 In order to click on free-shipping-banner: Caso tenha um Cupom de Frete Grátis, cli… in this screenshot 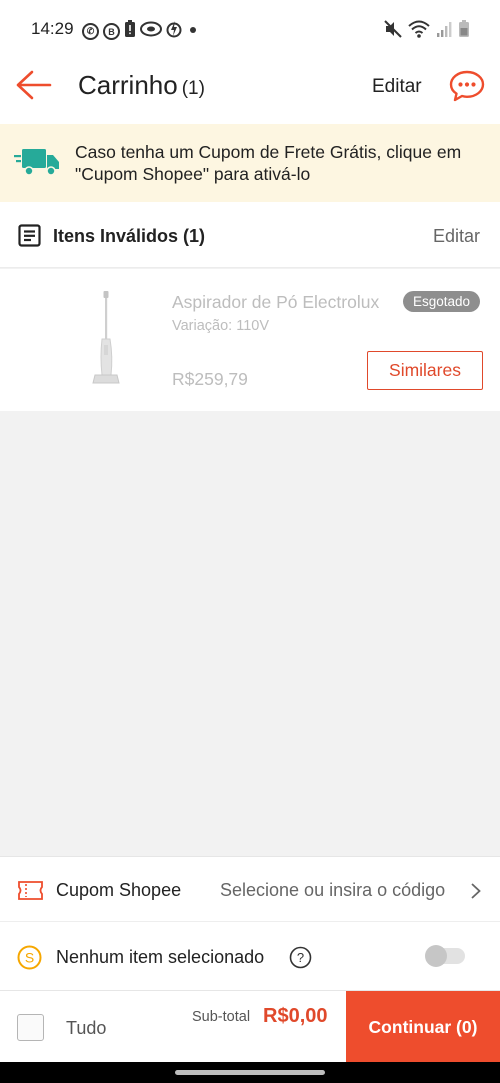, I will do `click(250, 163)`.